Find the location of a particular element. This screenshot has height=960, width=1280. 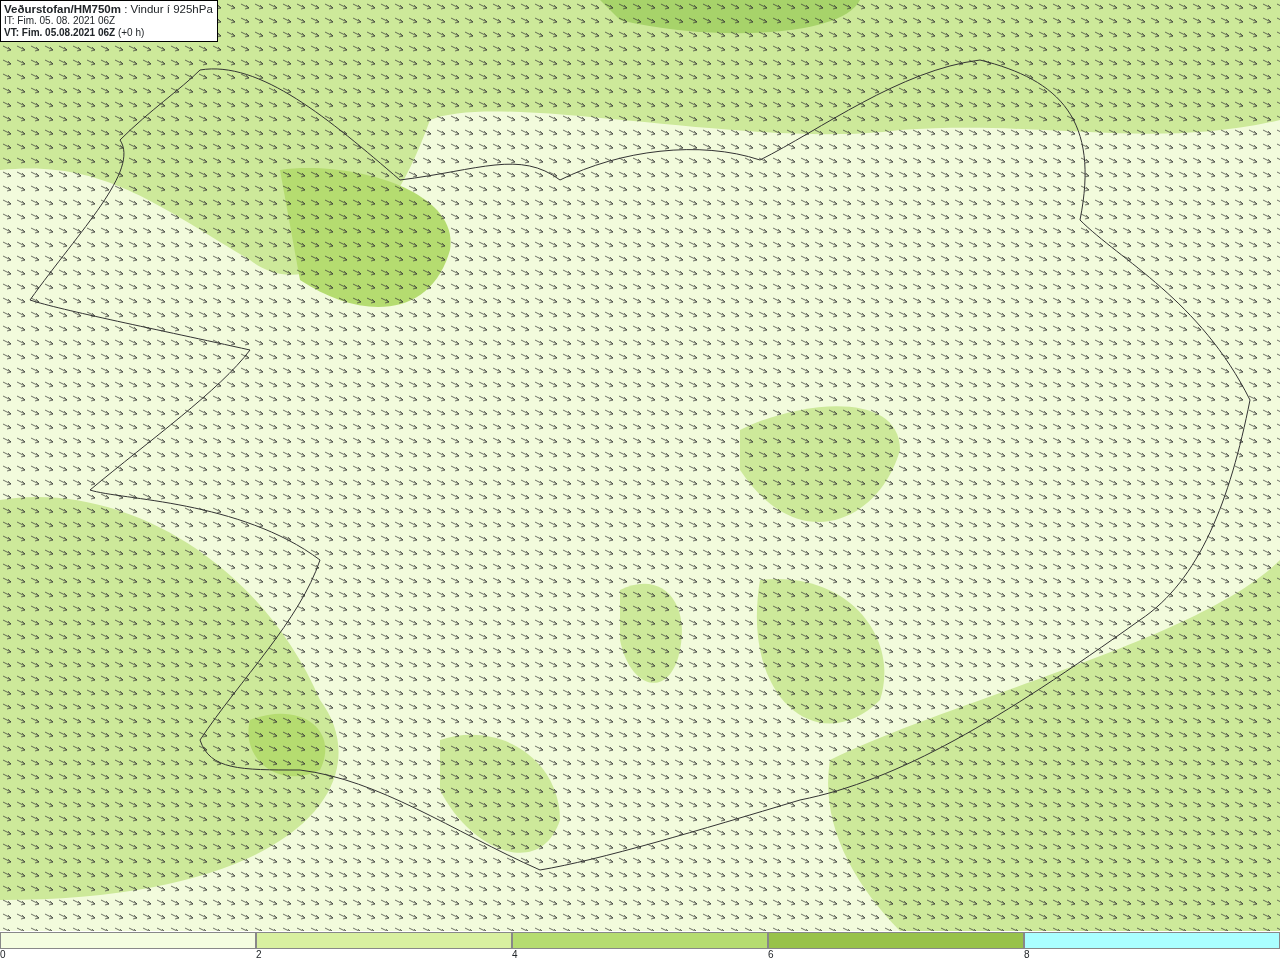

title-line: Veðurstofan/HM750m : Vindur í 925hPa is located at coordinates (108, 9).